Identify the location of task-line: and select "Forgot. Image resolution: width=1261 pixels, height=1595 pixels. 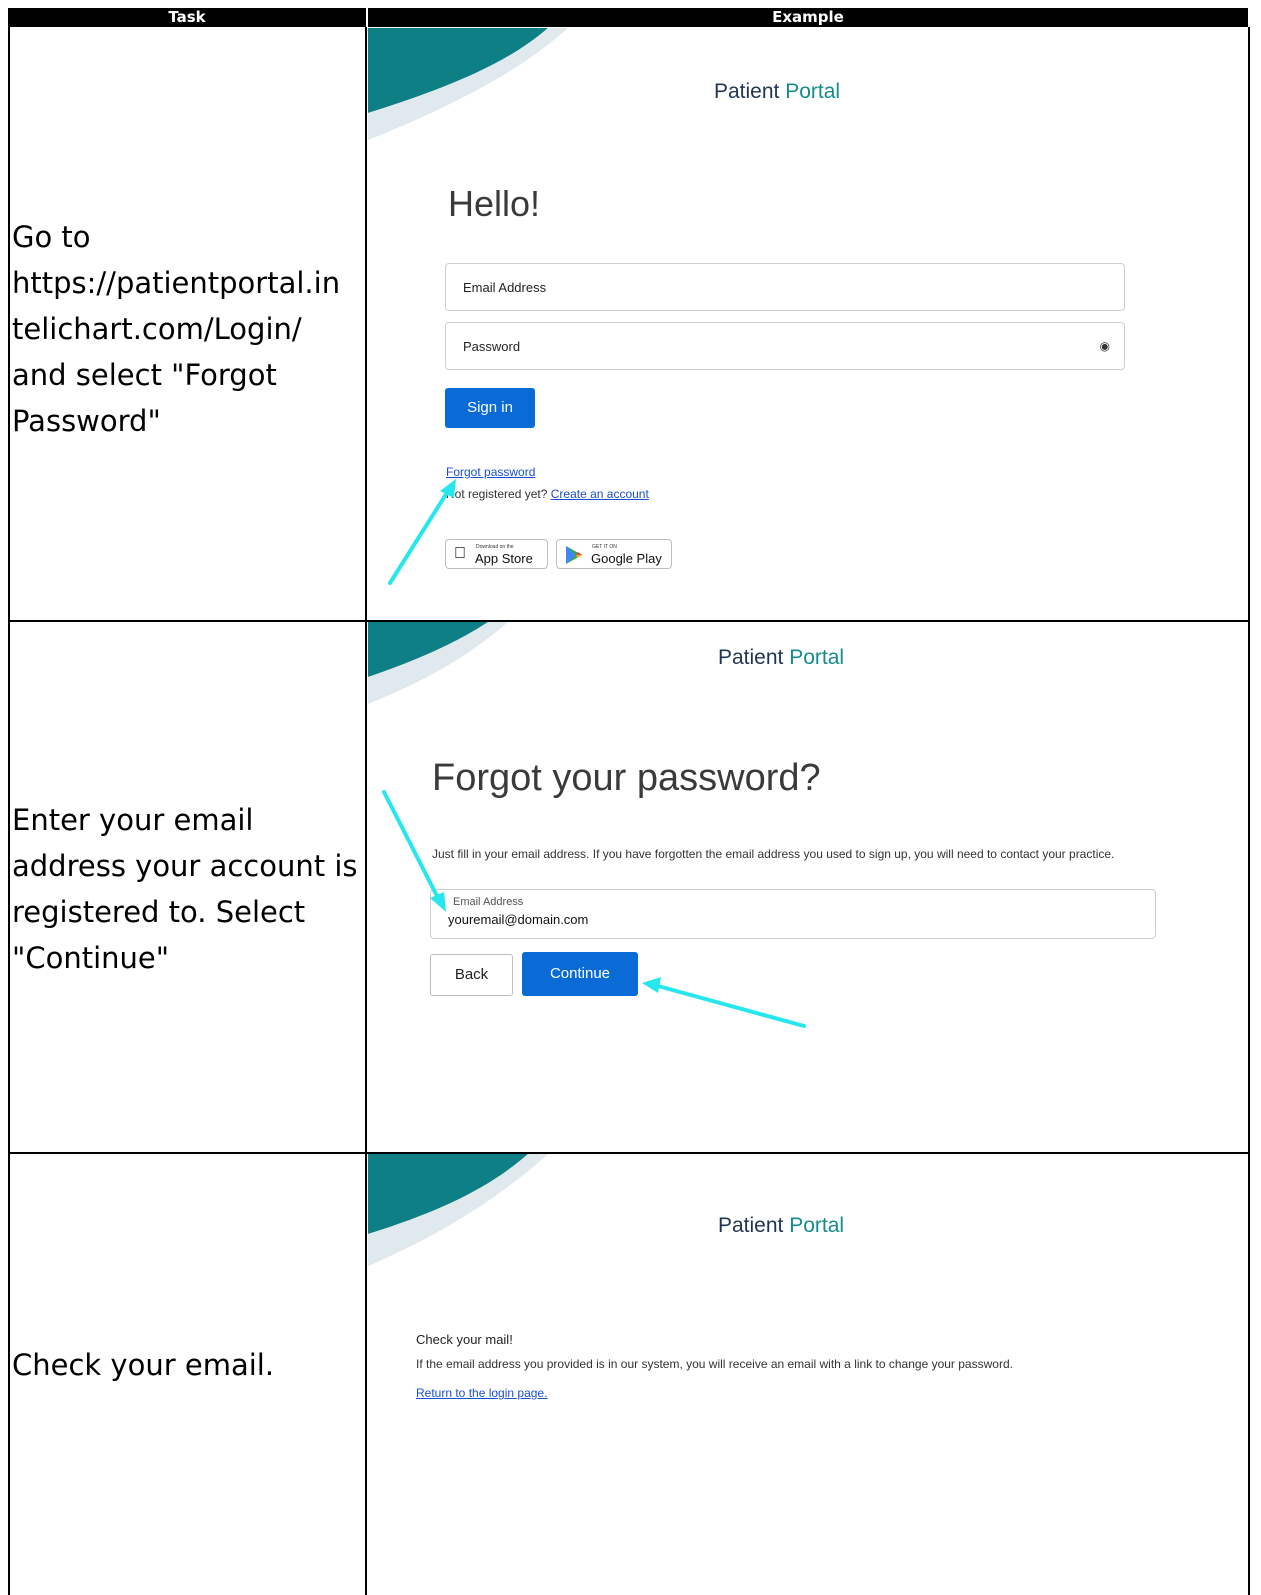
(144, 375).